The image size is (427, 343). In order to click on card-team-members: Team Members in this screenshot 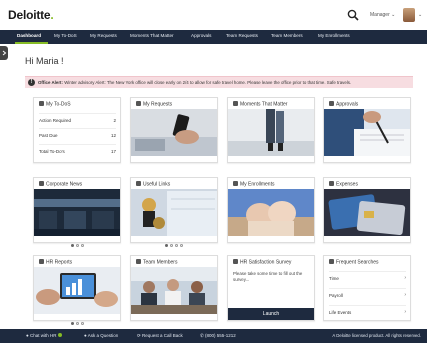, I will do `click(174, 288)`.